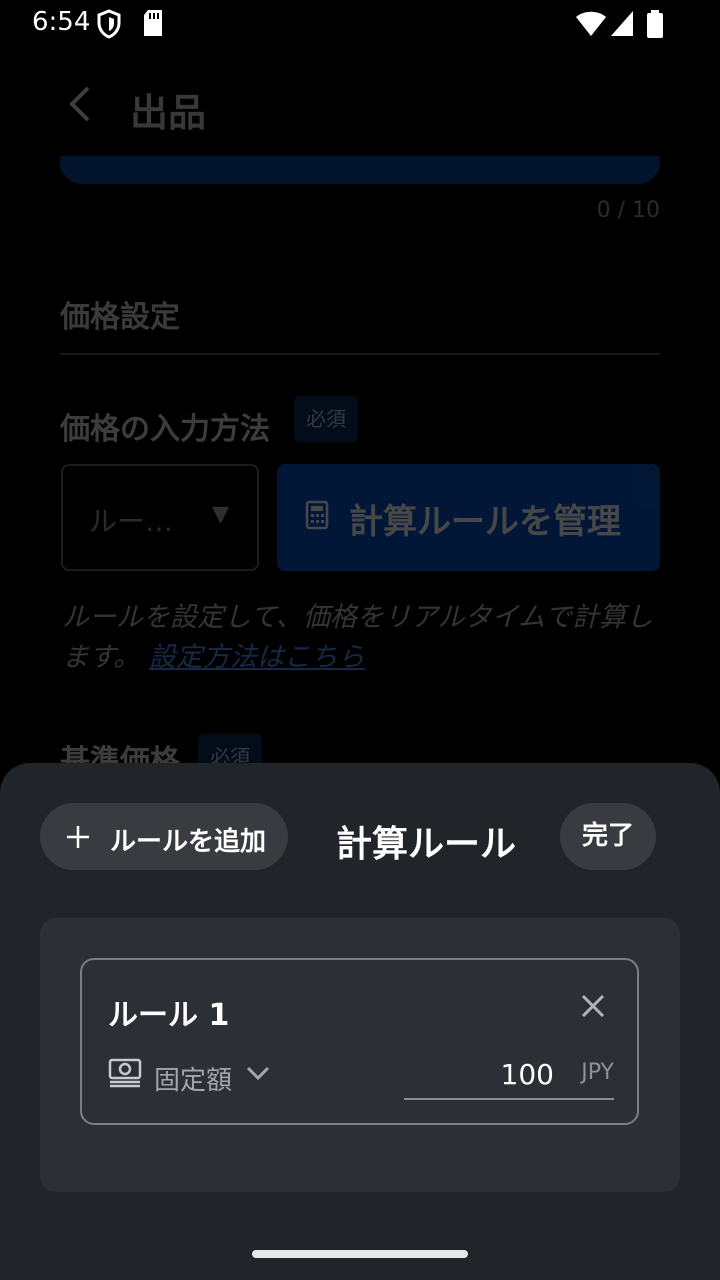 This screenshot has height=1280, width=720. Describe the element at coordinates (426, 844) in the screenshot. I see `sheet-title: 計算ルール` at that location.